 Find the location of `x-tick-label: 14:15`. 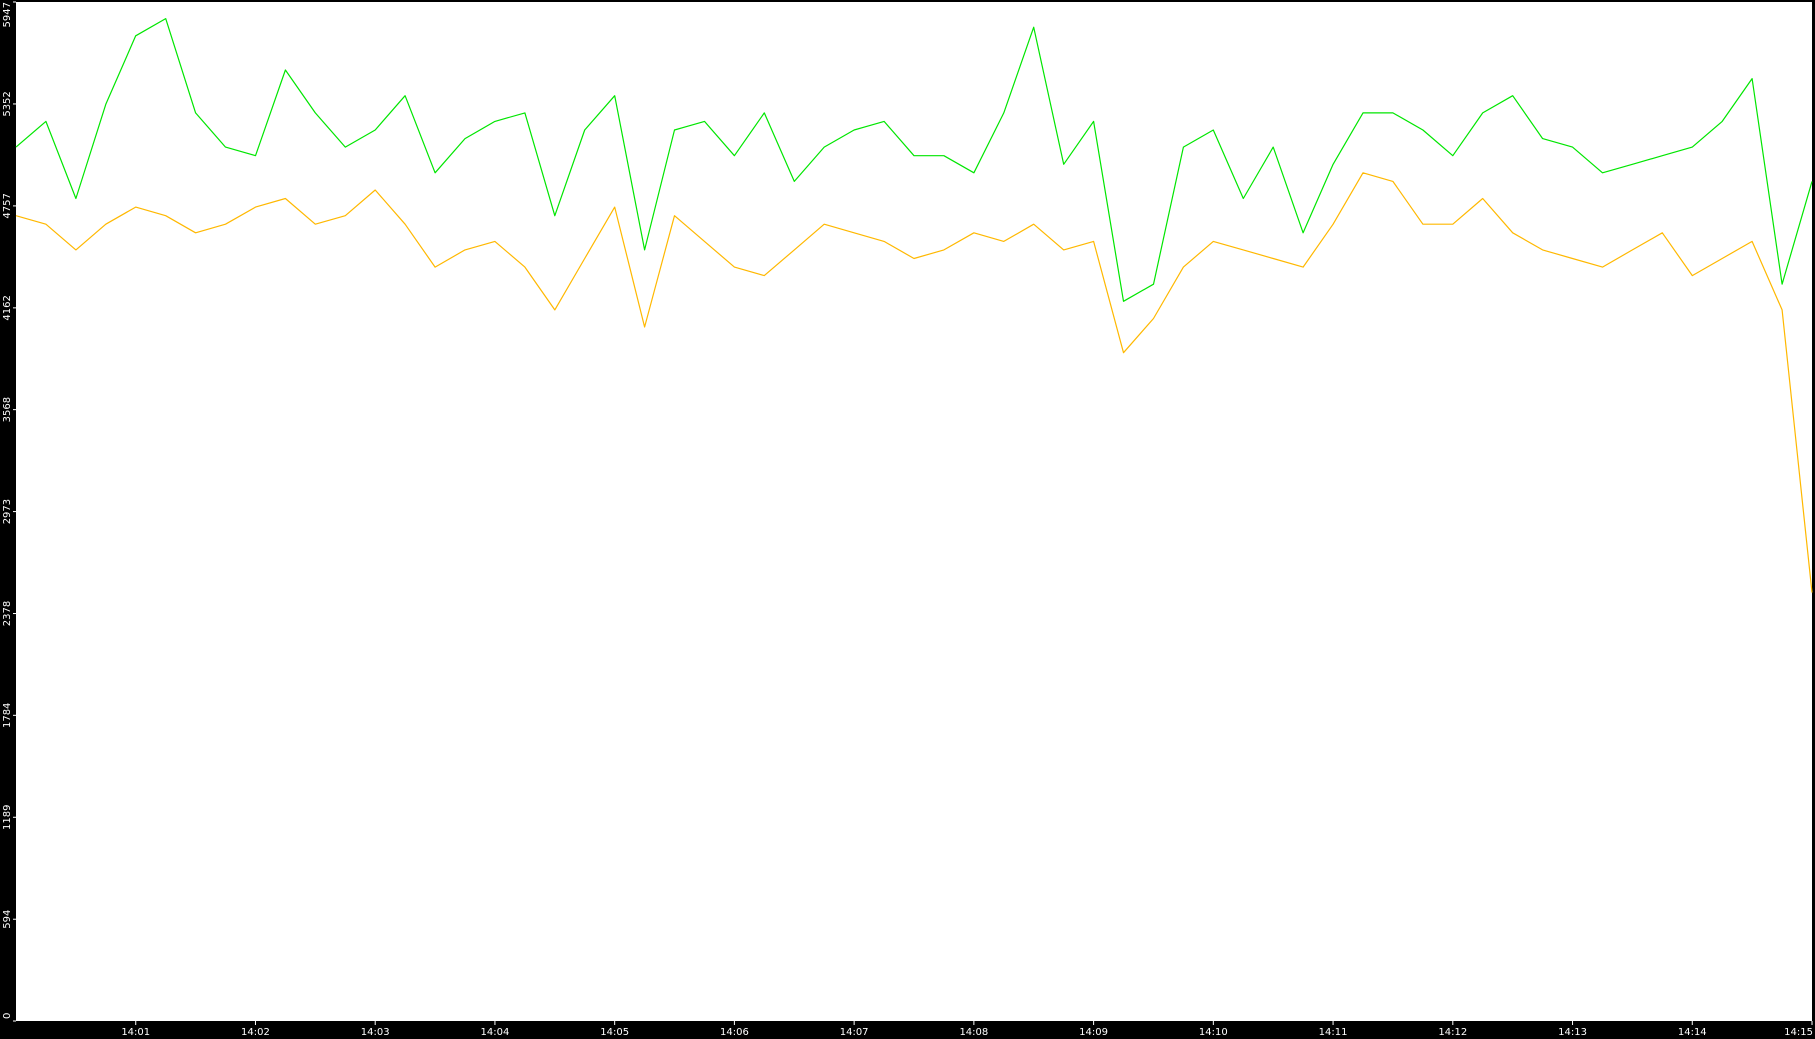

x-tick-label: 14:15 is located at coordinates (1798, 1032).